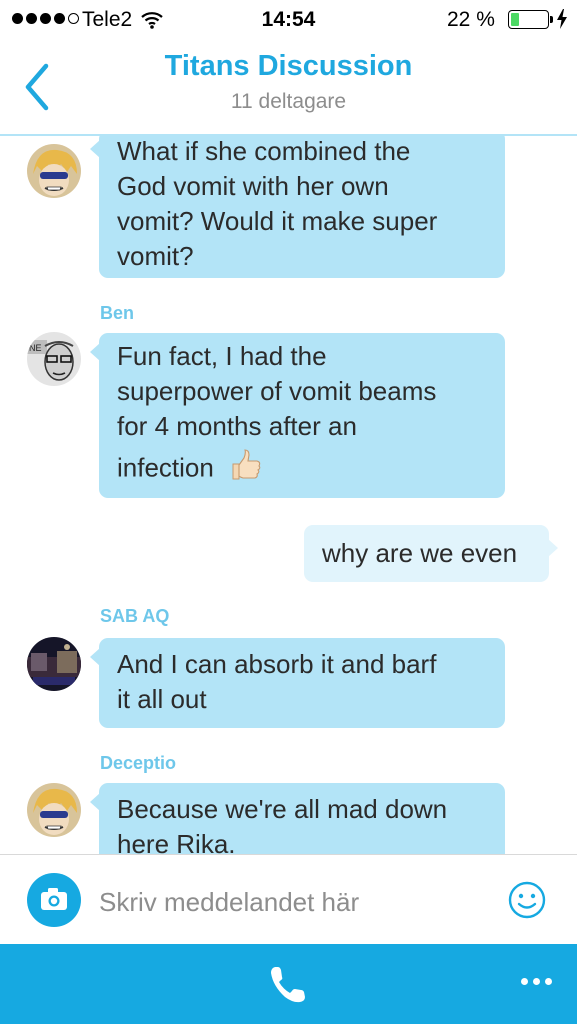 This screenshot has height=1024, width=577. What do you see at coordinates (155, 256) in the screenshot?
I see `message-line: vomit?` at bounding box center [155, 256].